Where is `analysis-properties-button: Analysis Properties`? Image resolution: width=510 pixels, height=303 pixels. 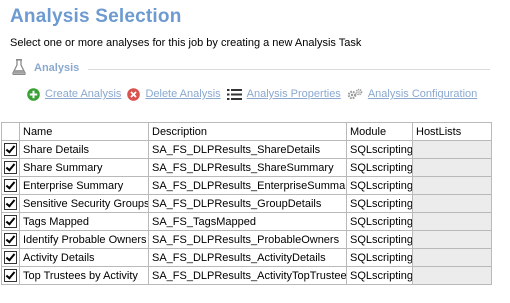 analysis-properties-button: Analysis Properties is located at coordinates (283, 94).